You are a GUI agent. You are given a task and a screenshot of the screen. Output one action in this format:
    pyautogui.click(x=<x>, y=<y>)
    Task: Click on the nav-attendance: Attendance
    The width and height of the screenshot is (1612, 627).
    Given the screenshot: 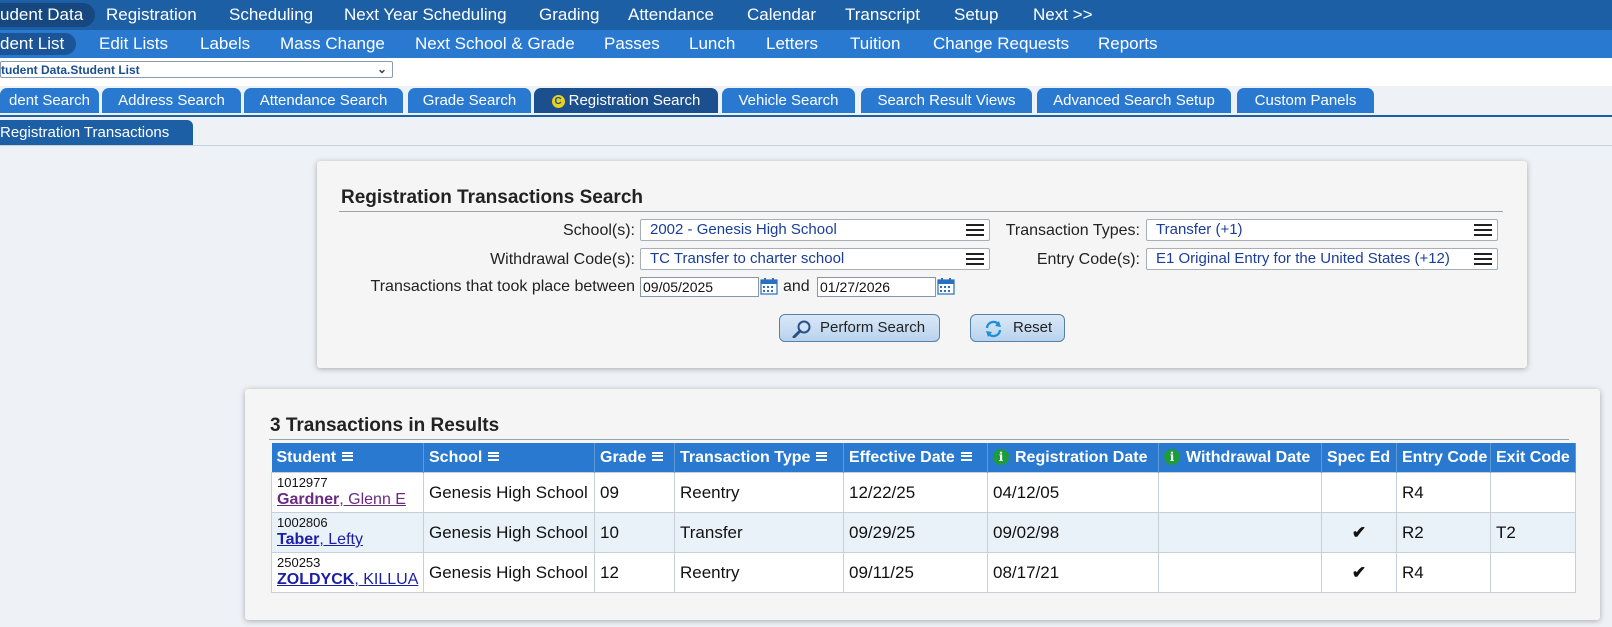 What is the action you would take?
    pyautogui.click(x=671, y=15)
    